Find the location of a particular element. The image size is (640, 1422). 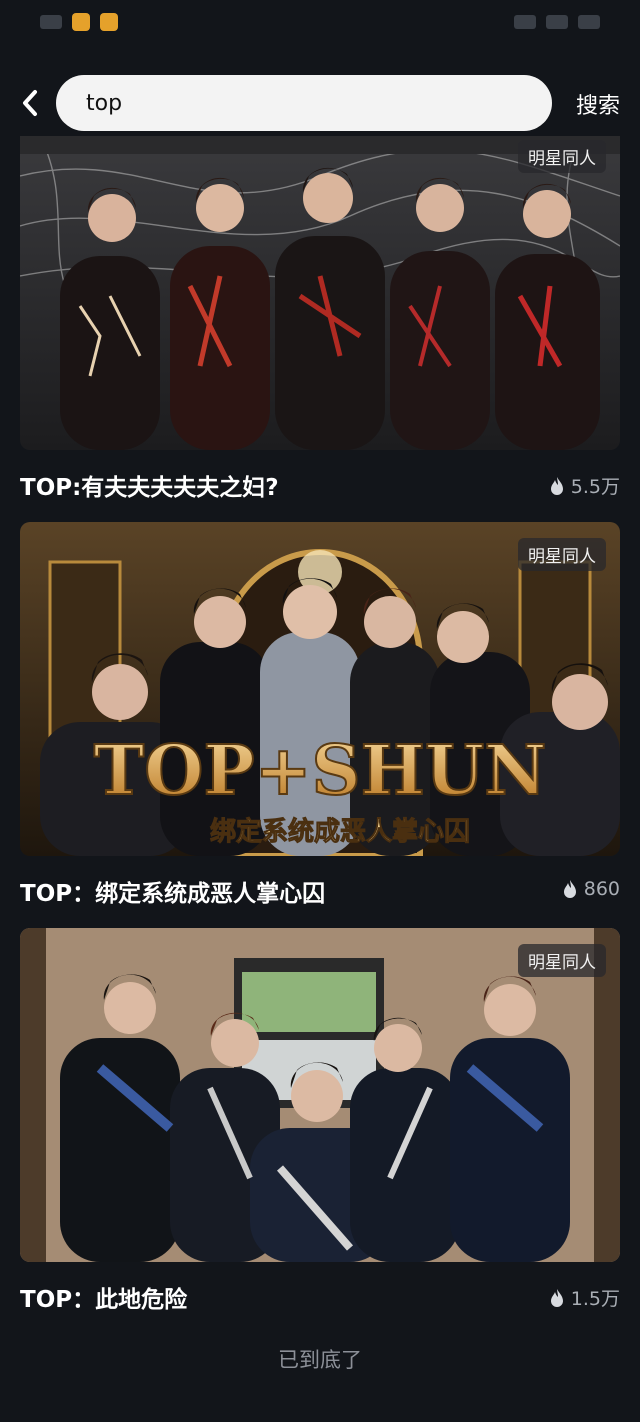

card-title: TOP：绑定系统成恶人掌心囚 is located at coordinates (172, 891).